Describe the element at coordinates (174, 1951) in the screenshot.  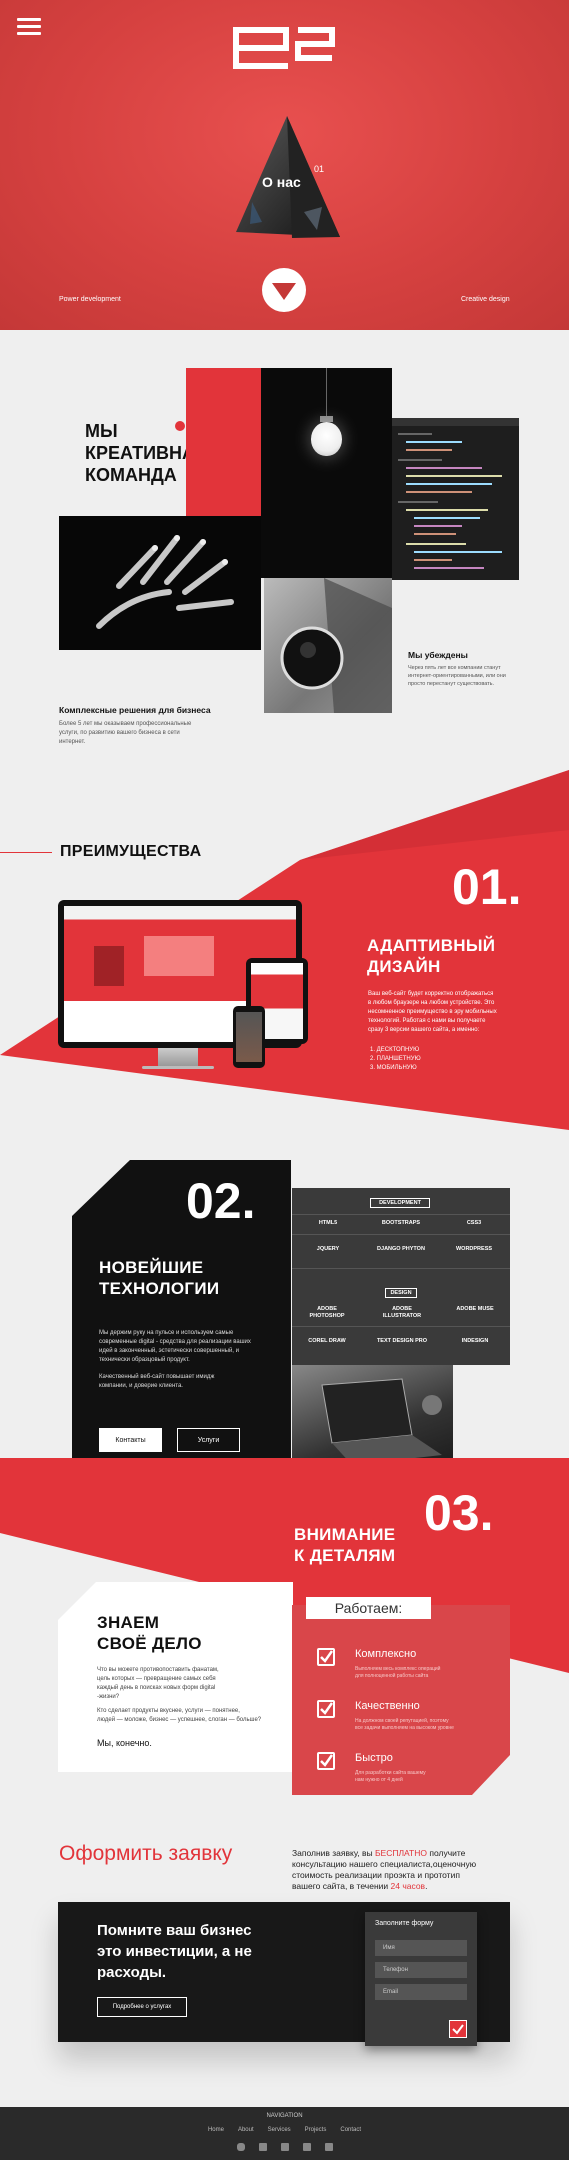
I see `invest-title-line2: это инвестиции, а не` at that location.